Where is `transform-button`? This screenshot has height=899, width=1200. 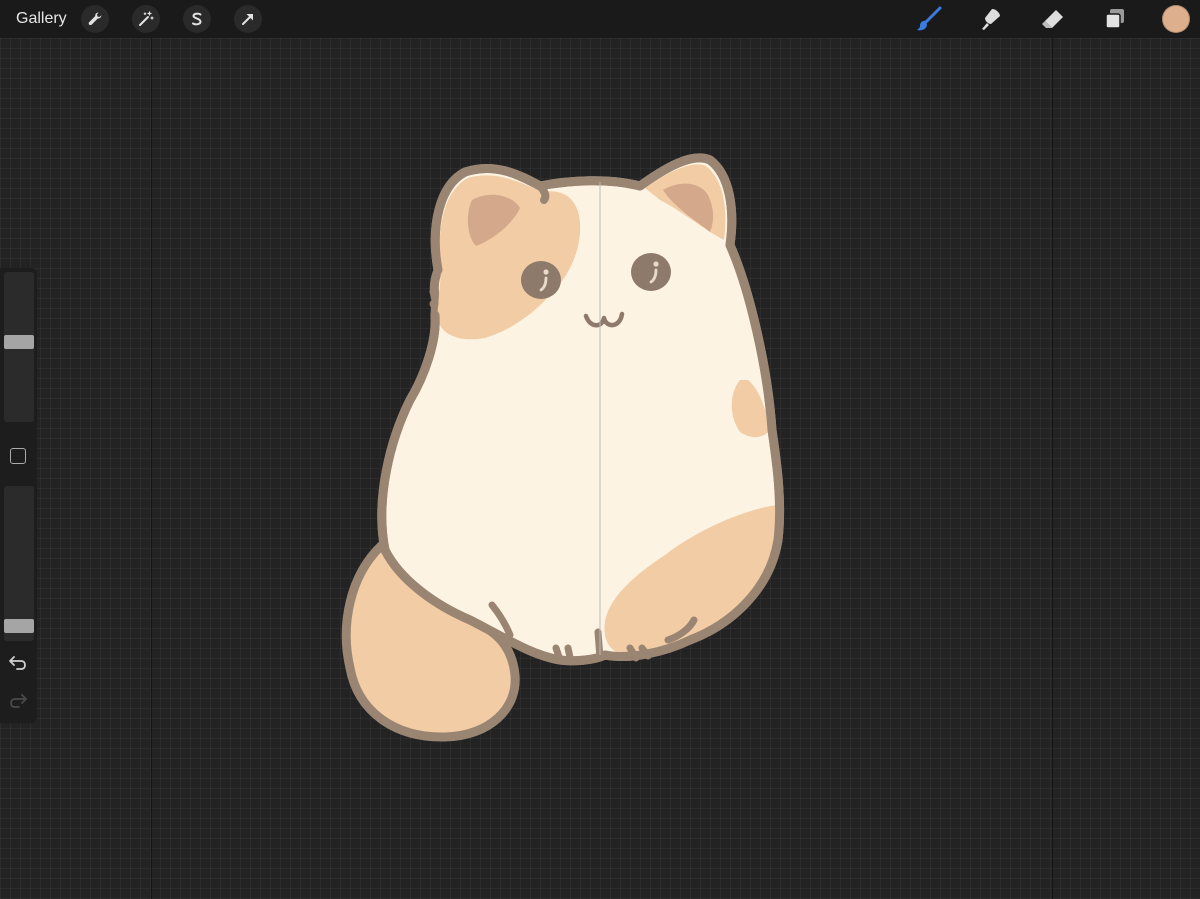 transform-button is located at coordinates (247, 19).